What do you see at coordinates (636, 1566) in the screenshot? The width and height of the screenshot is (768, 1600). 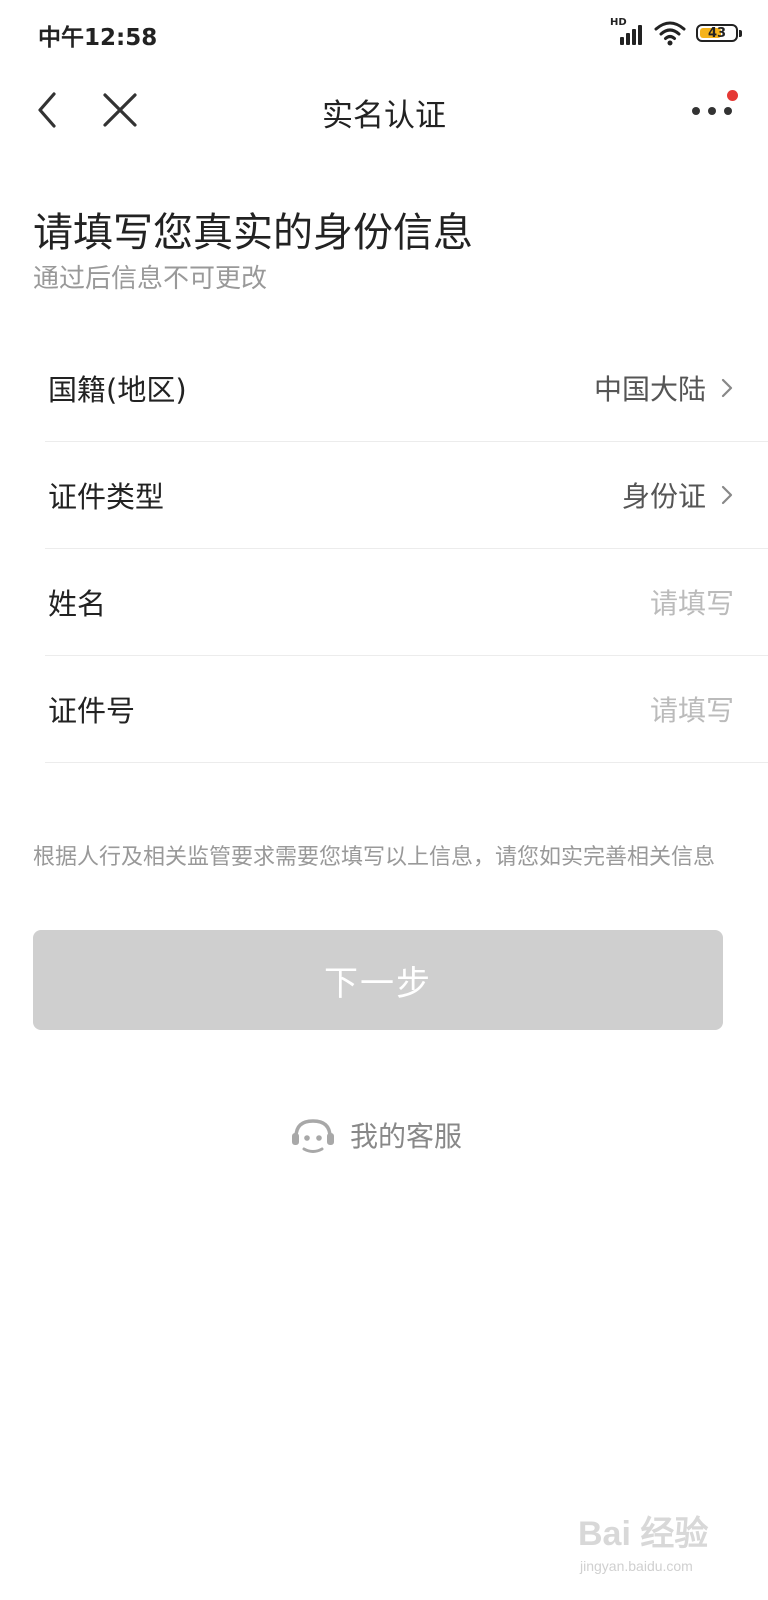 I see `watermark-domain: jingyan.baidu.com` at bounding box center [636, 1566].